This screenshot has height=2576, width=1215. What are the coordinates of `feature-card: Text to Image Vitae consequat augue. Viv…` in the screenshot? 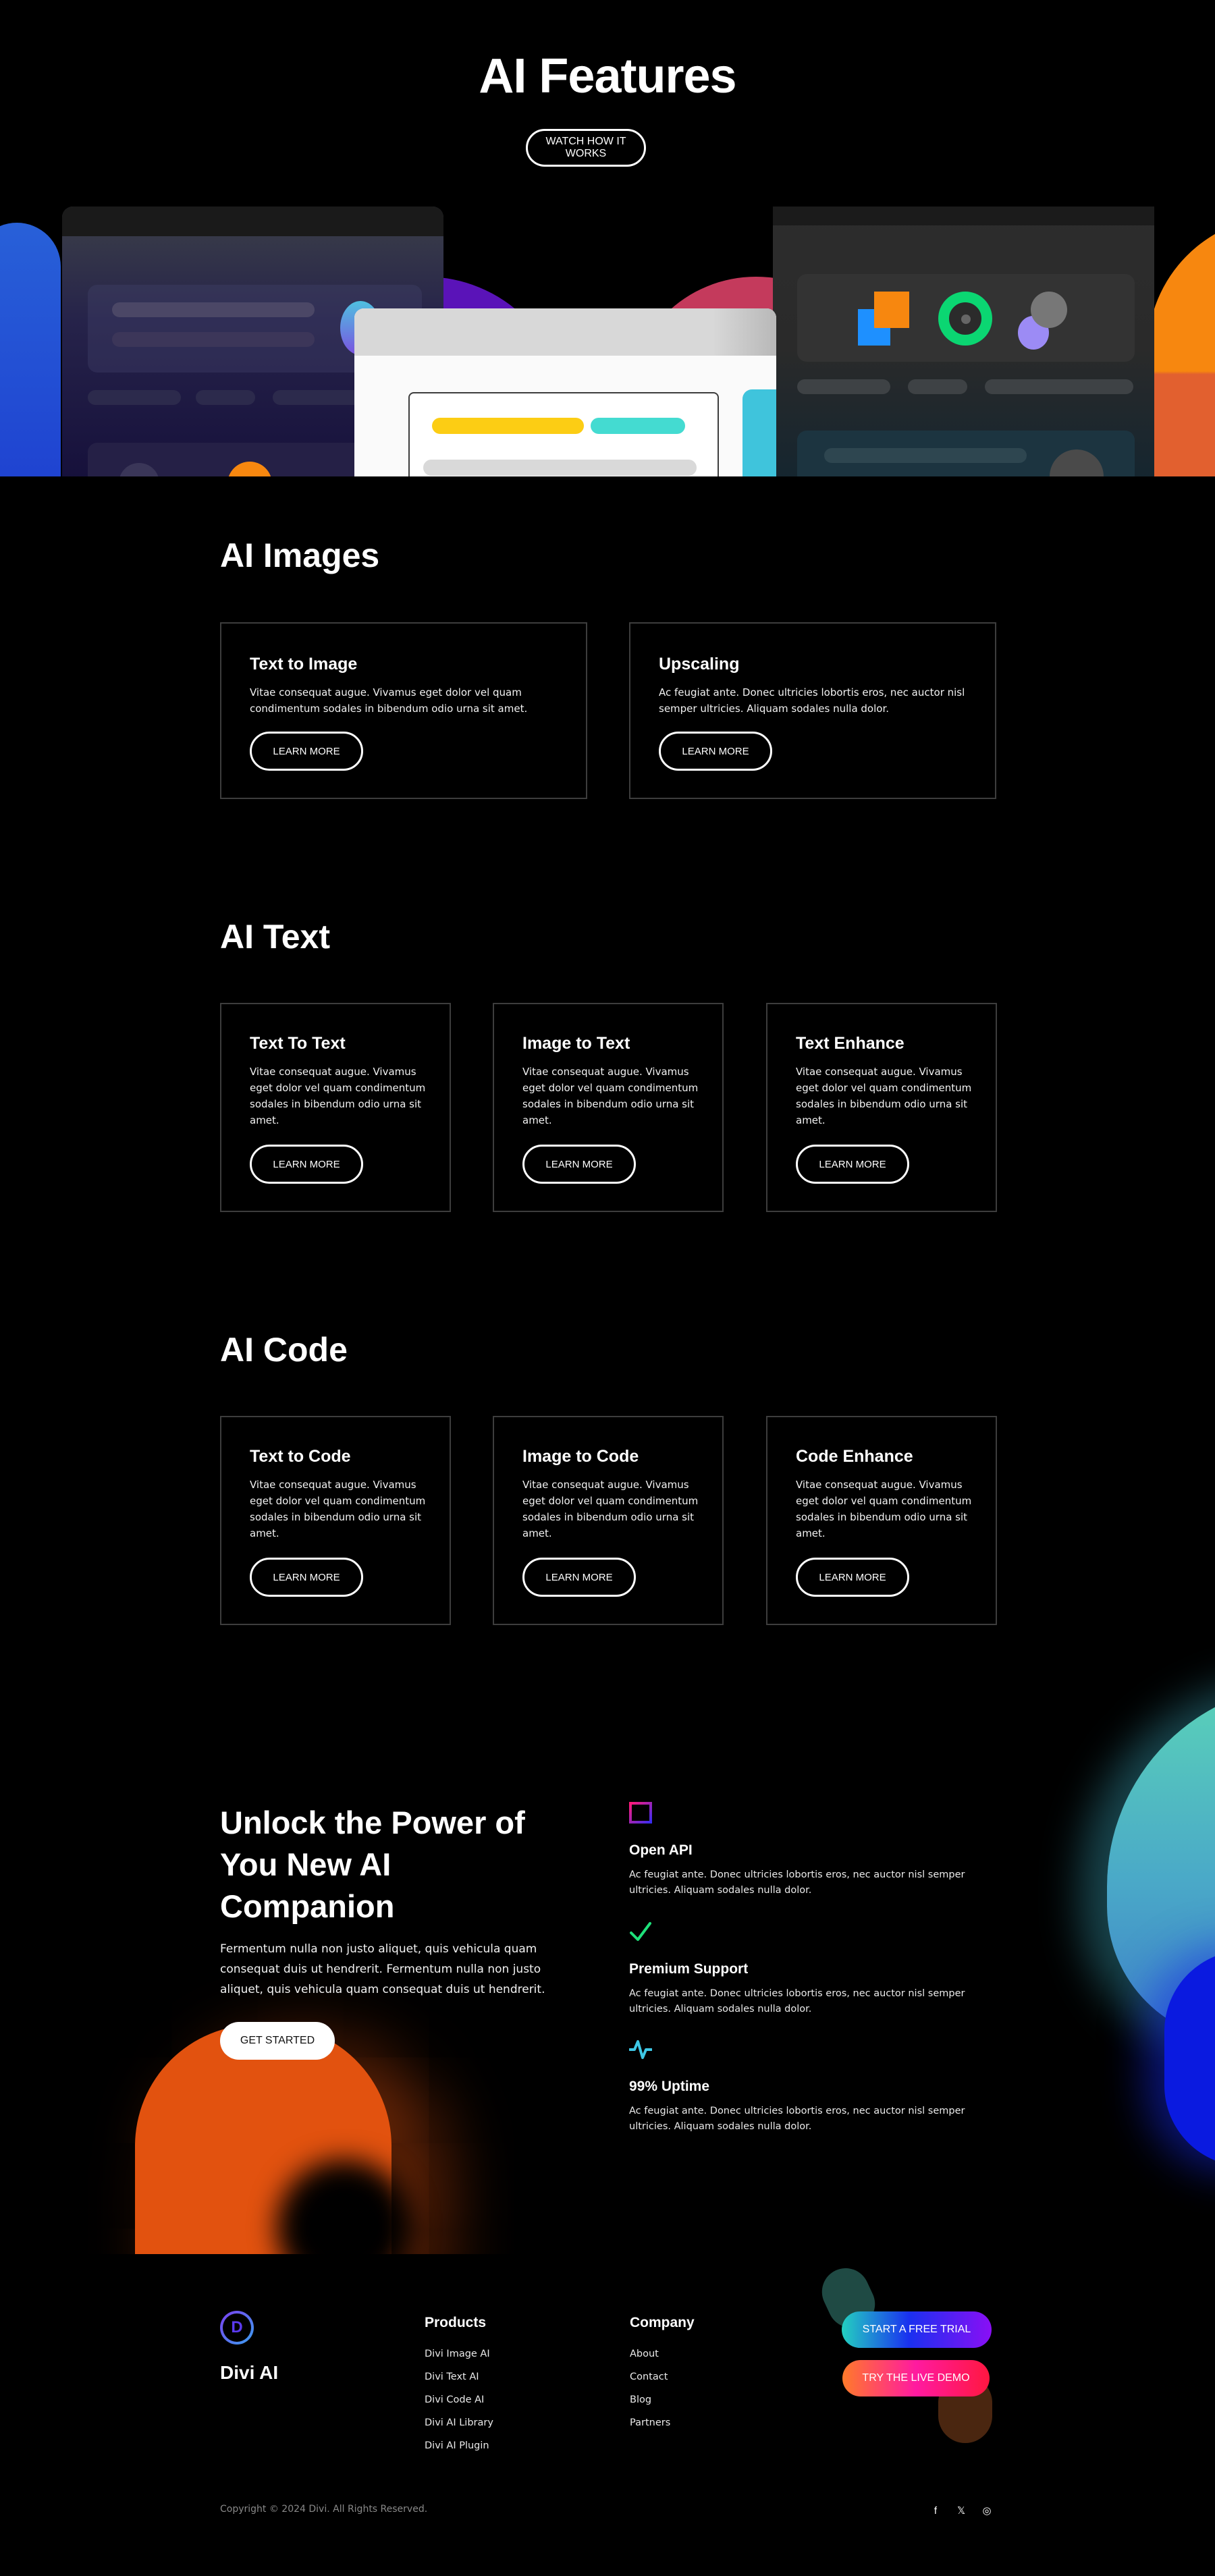 It's located at (403, 711).